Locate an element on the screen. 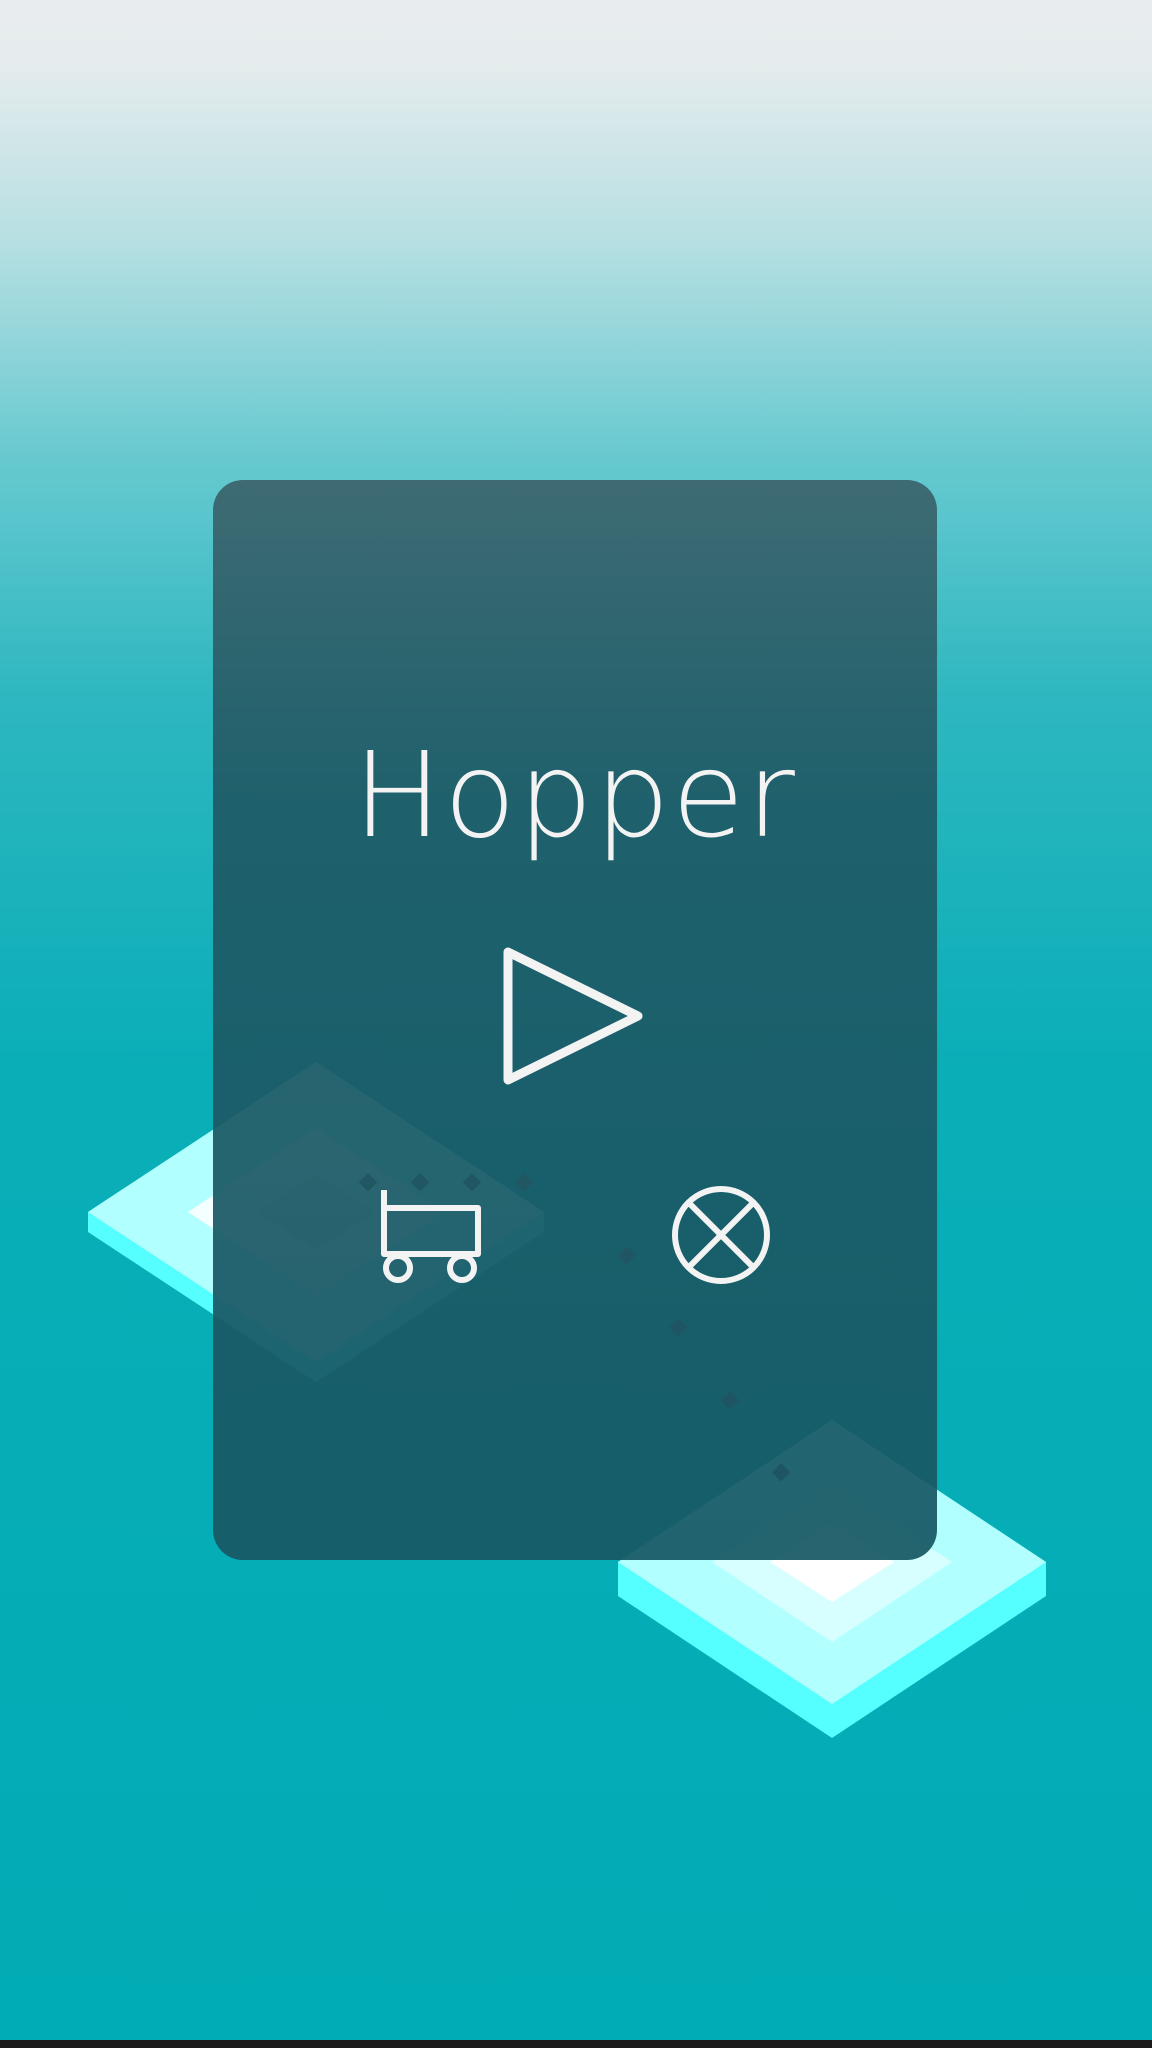 This screenshot has height=2048, width=1152. close-circle-icon is located at coordinates (721, 1235).